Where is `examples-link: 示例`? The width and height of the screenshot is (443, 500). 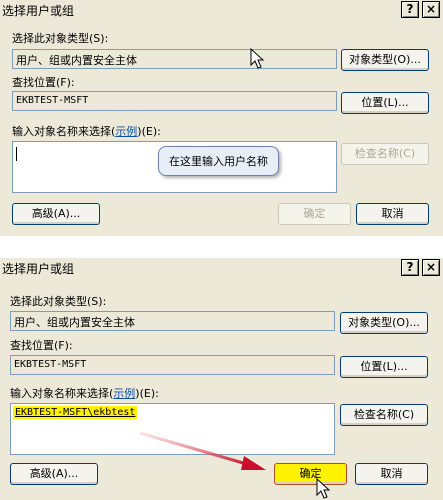 examples-link: 示例 is located at coordinates (126, 131).